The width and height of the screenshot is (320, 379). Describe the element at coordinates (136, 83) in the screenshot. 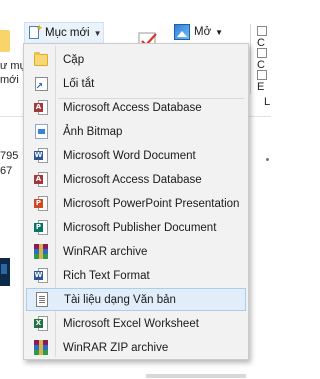

I see `menu-item-shortcut: Lối tắt` at that location.